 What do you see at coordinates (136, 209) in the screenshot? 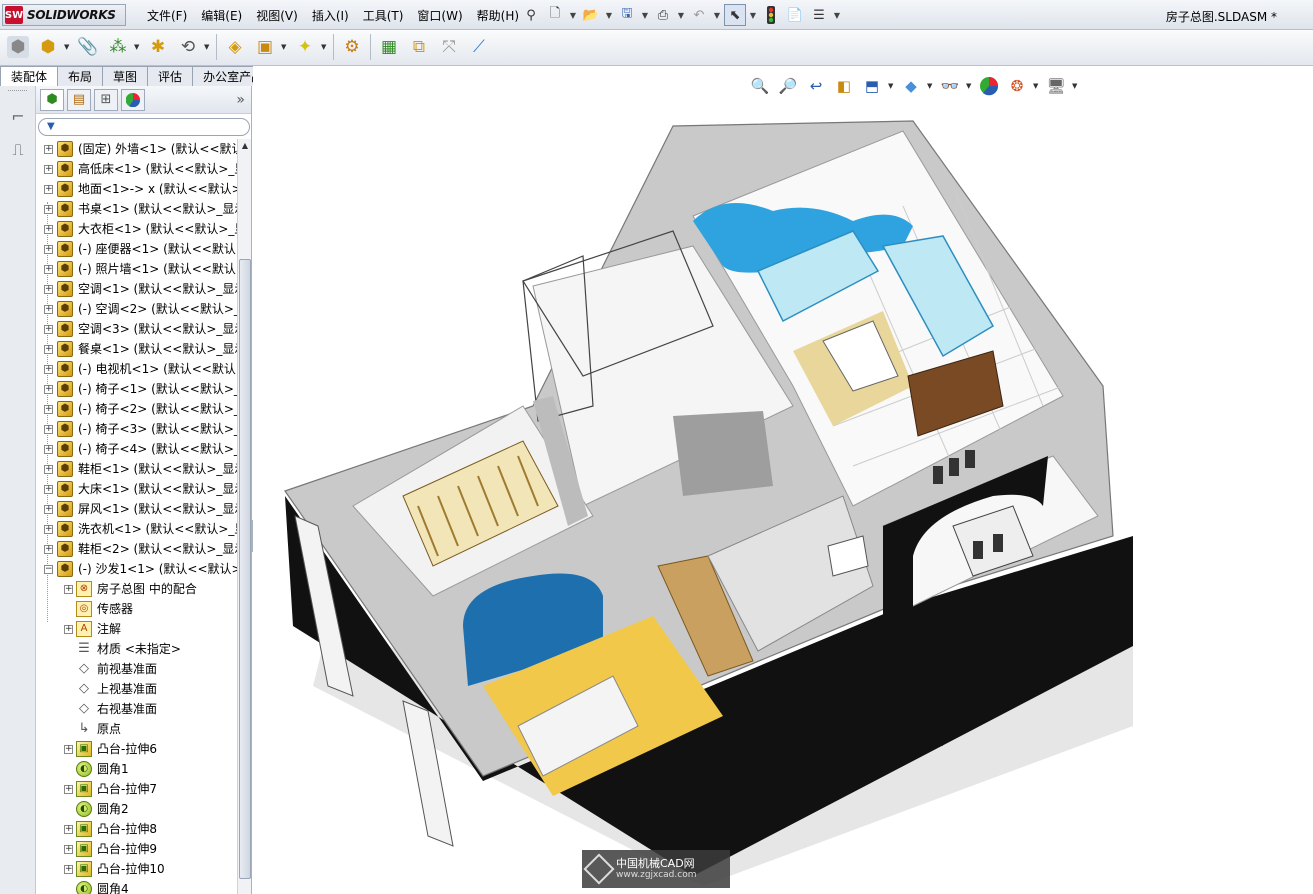
I see `tree-component-row: + ⬢ 书桌<1> (默认<<默认>_显示` at bounding box center [136, 209].